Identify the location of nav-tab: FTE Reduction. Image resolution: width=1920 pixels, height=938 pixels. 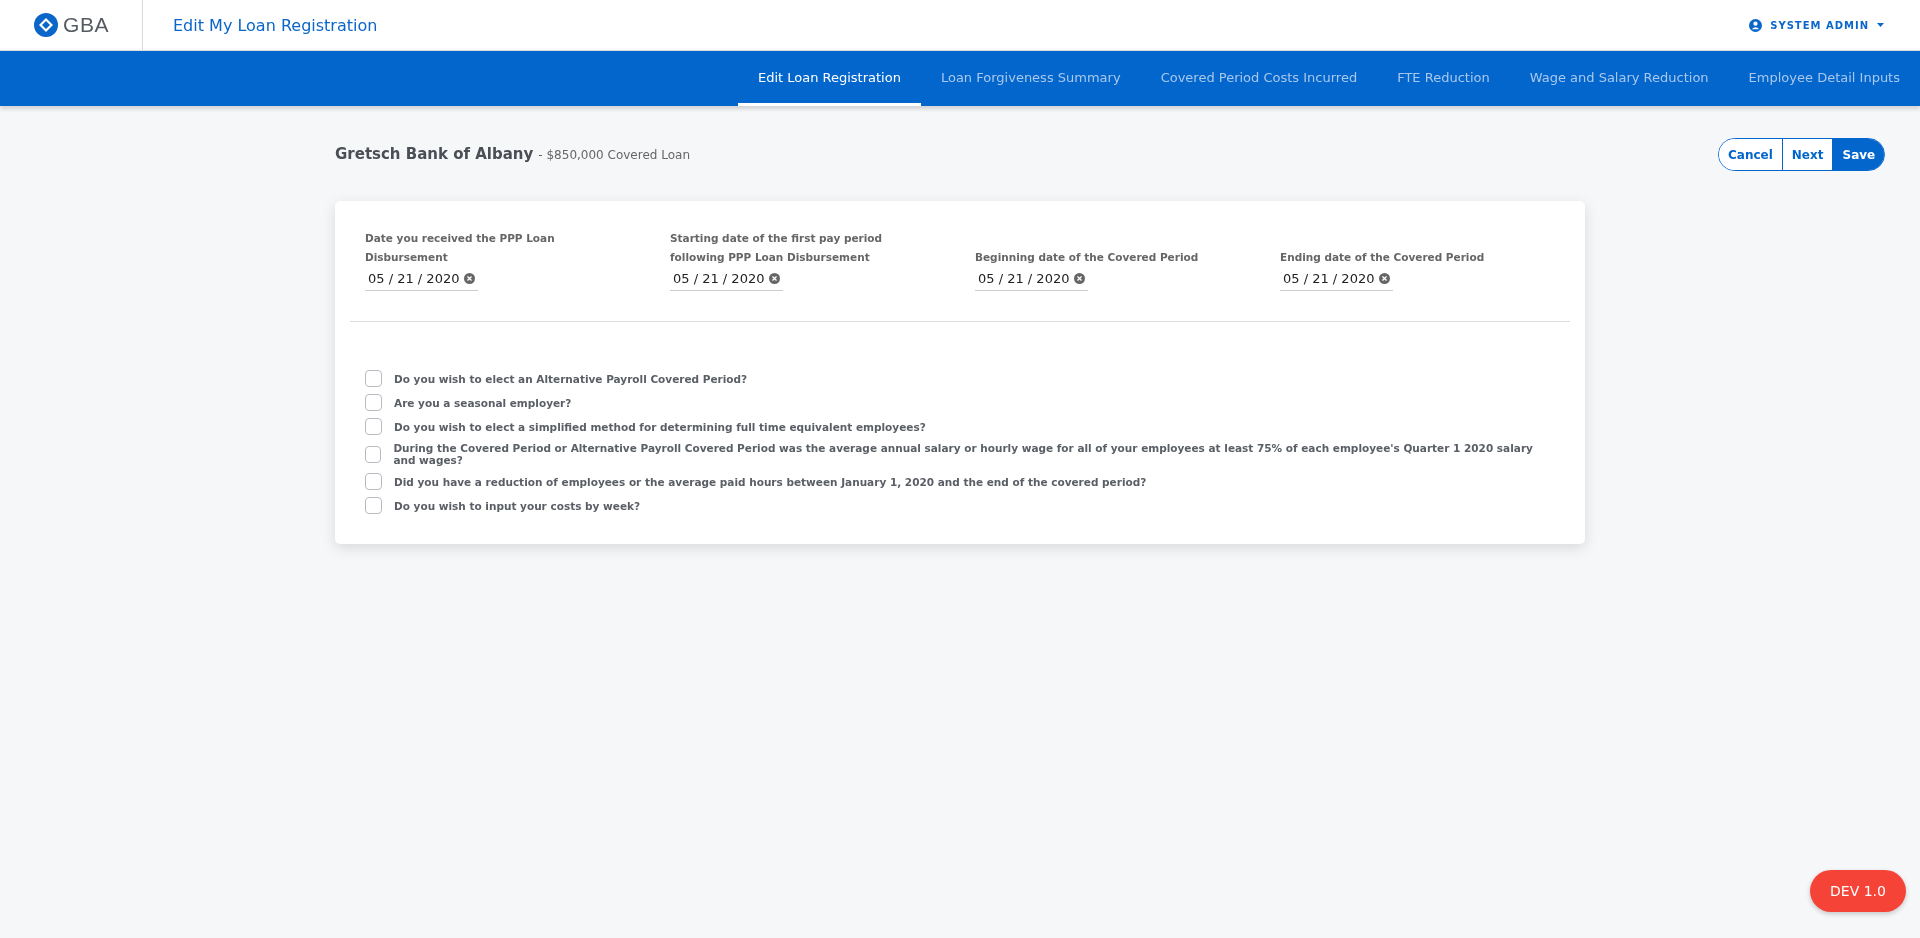
(1443, 78).